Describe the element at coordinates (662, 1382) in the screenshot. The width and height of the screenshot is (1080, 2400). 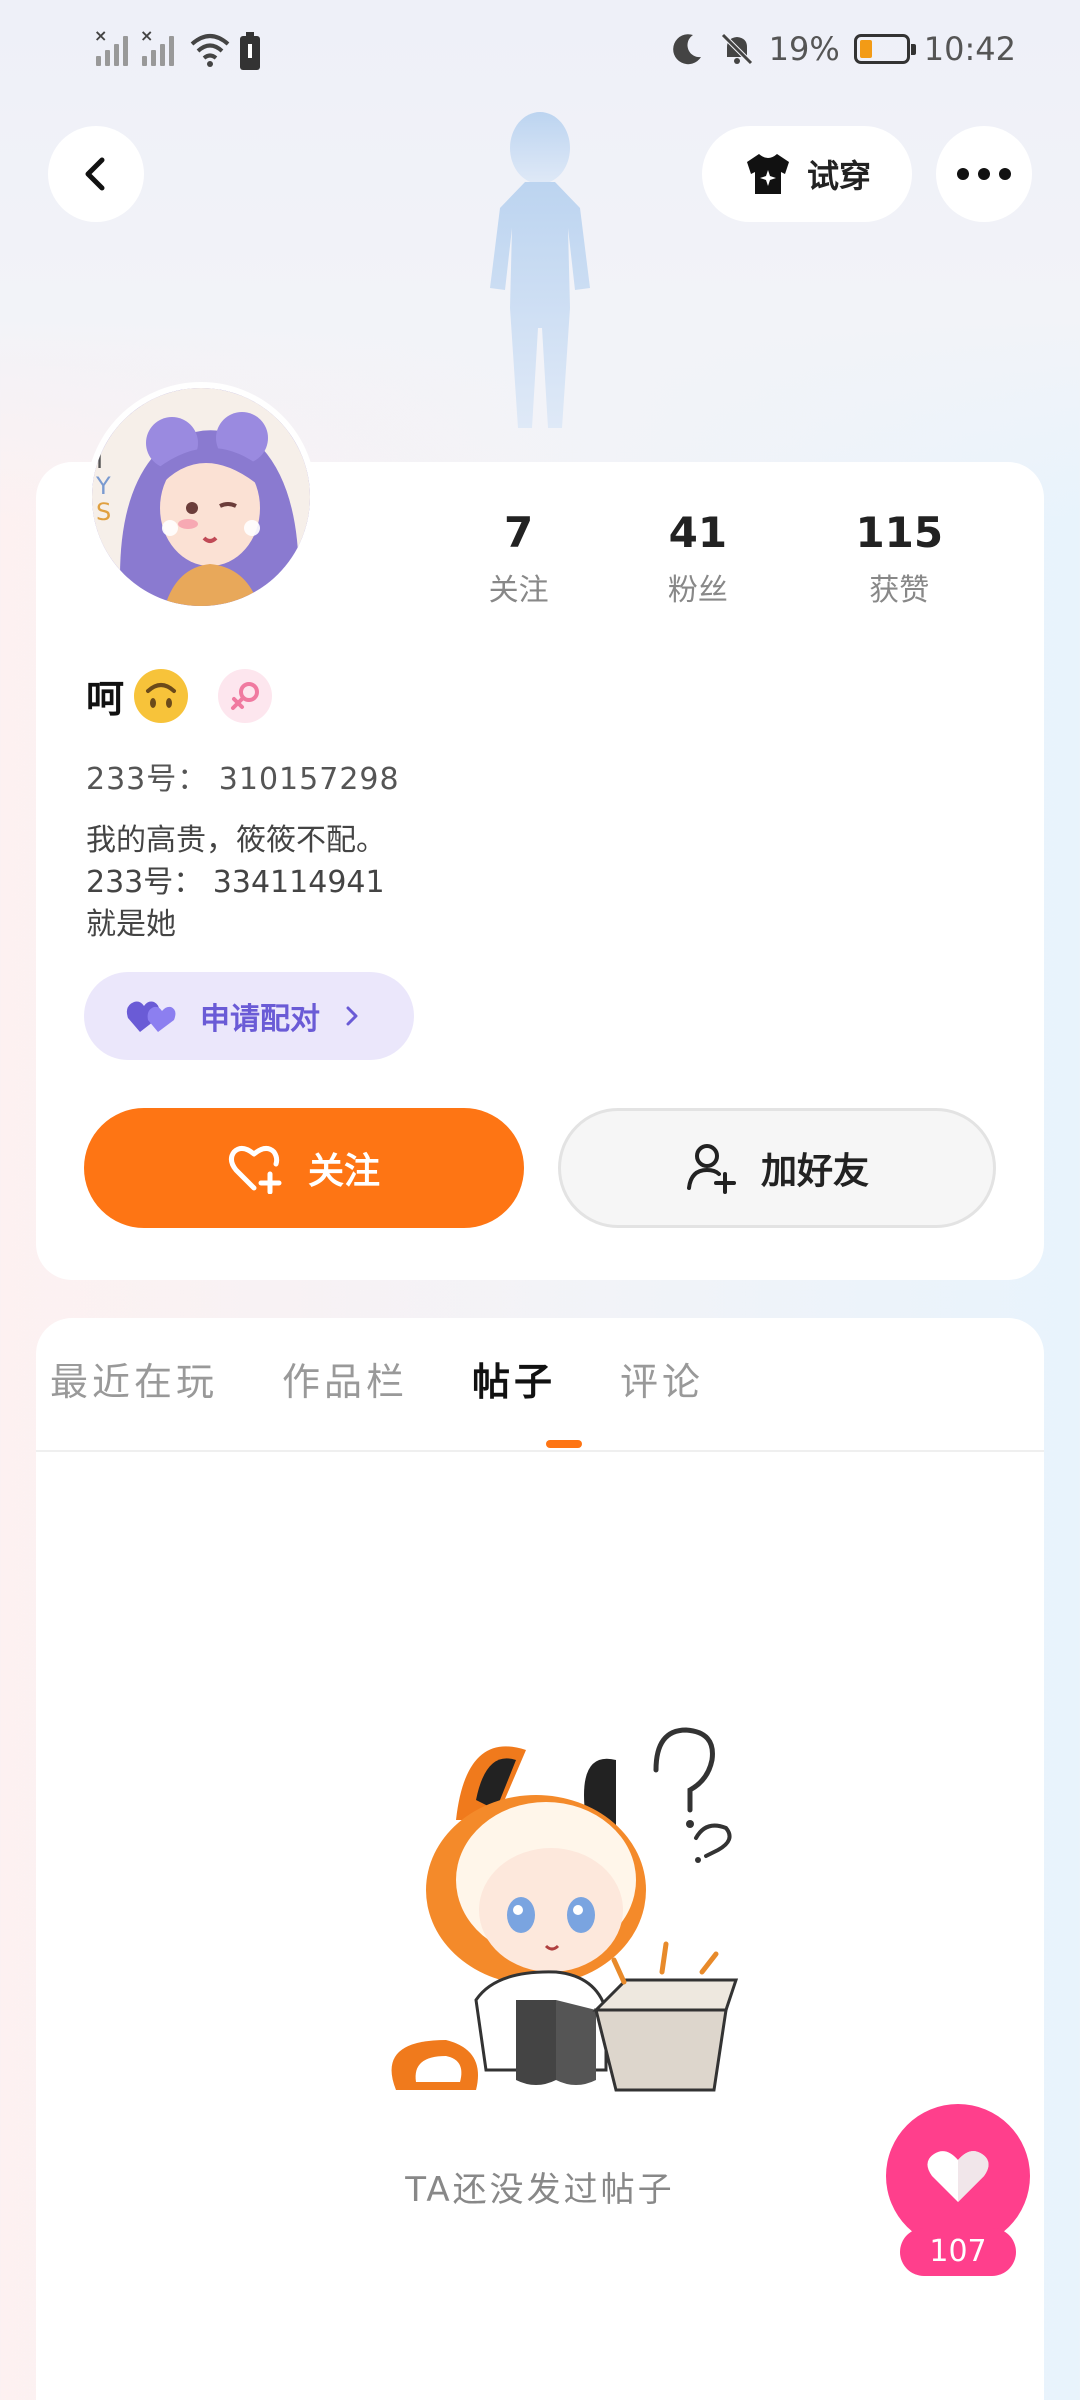
I see `tab-comments: 评论` at that location.